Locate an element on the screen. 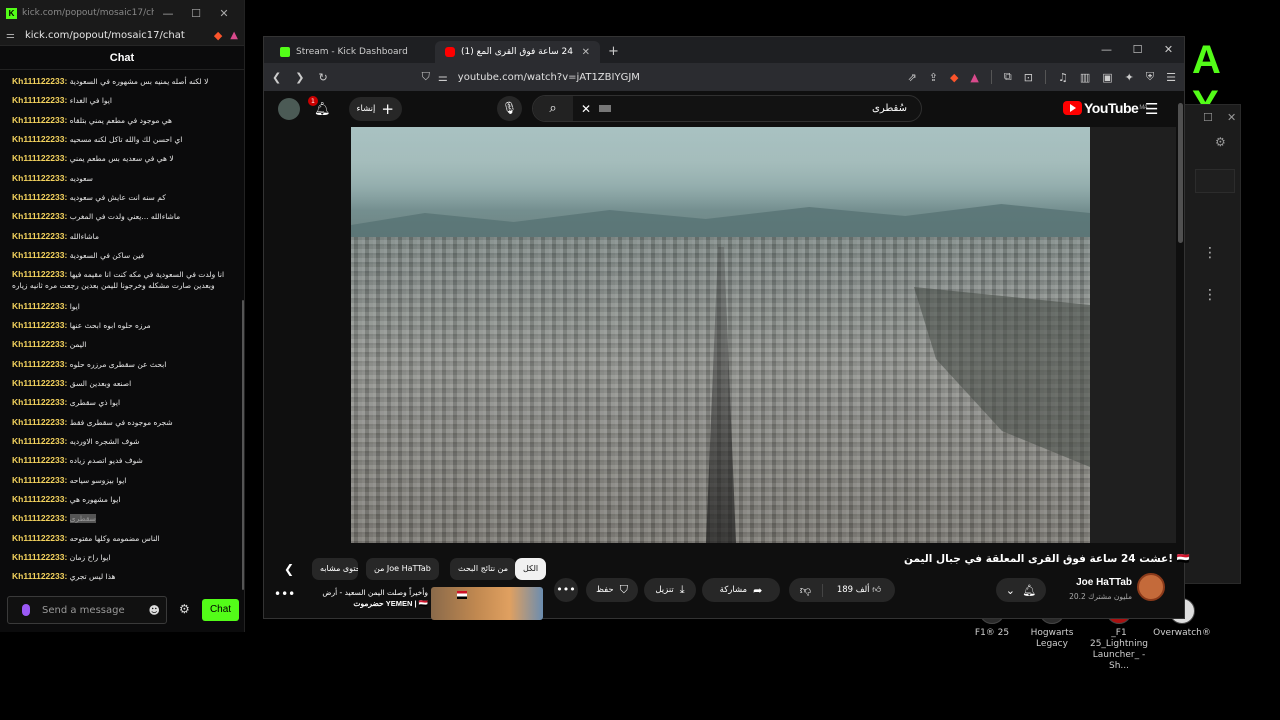 This screenshot has width=1280, height=720. extensions-icon: ⧉ is located at coordinates (1008, 77).